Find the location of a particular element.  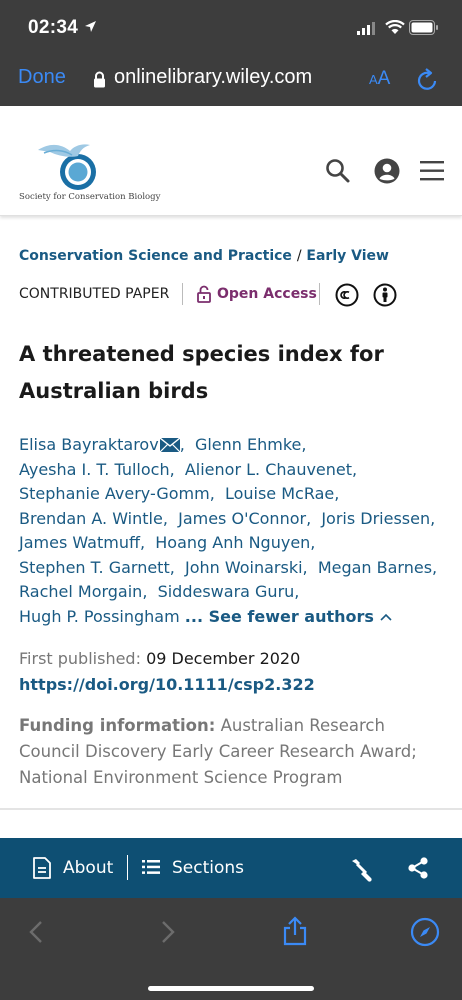

home-indicator is located at coordinates (231, 988).